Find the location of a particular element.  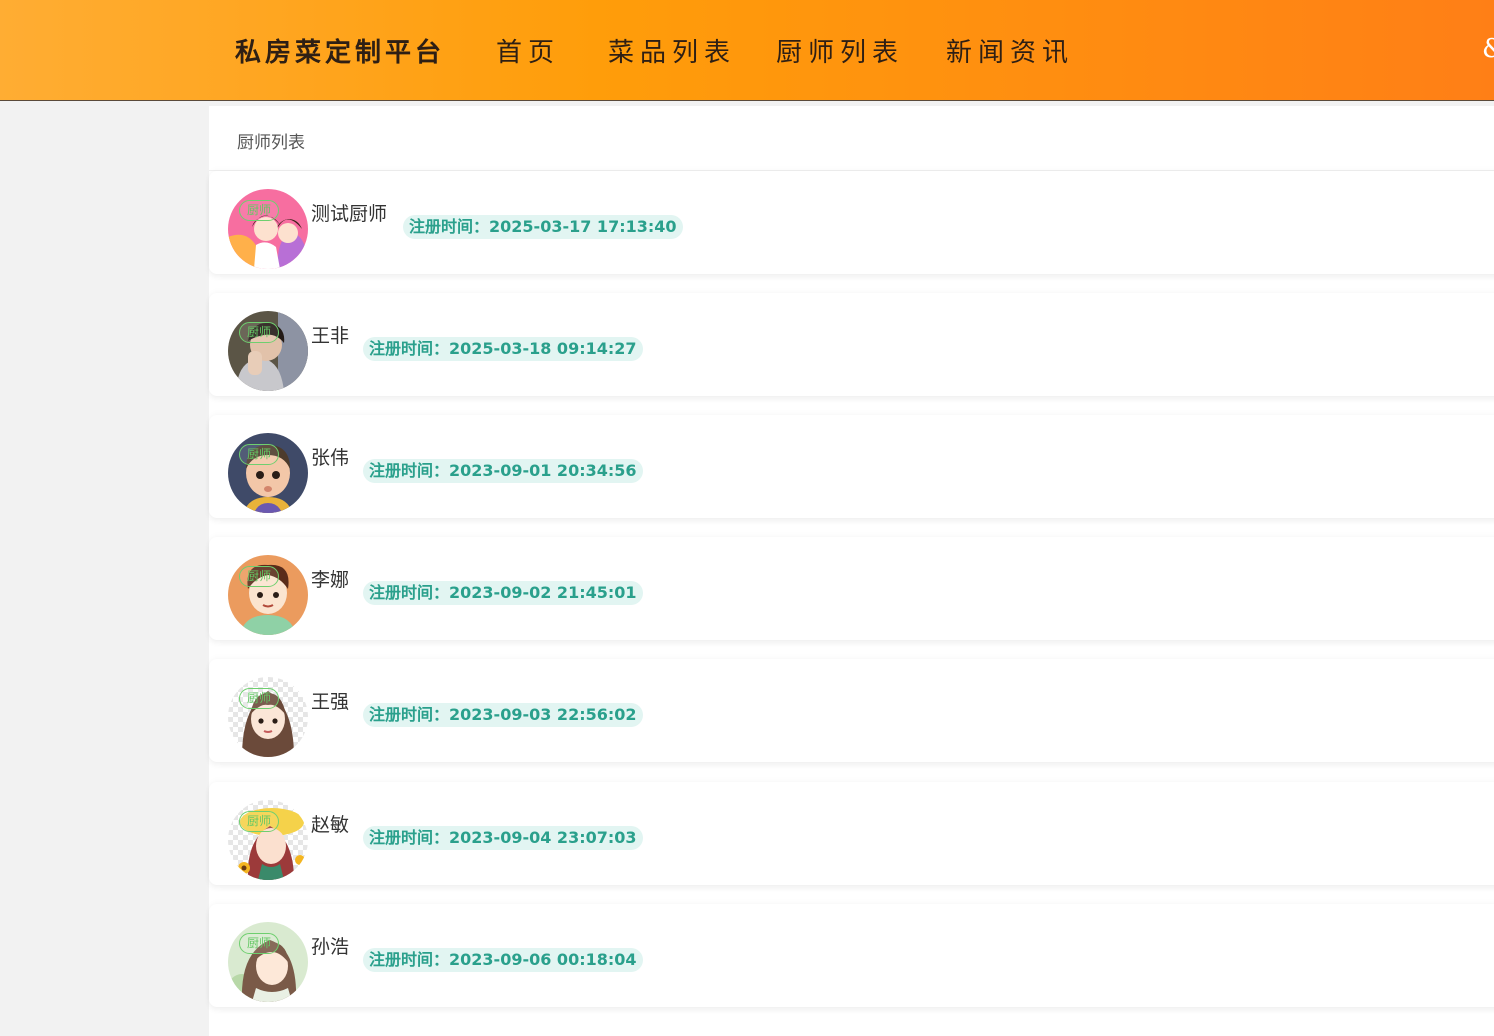

chef-name: 孙浩 is located at coordinates (330, 945).